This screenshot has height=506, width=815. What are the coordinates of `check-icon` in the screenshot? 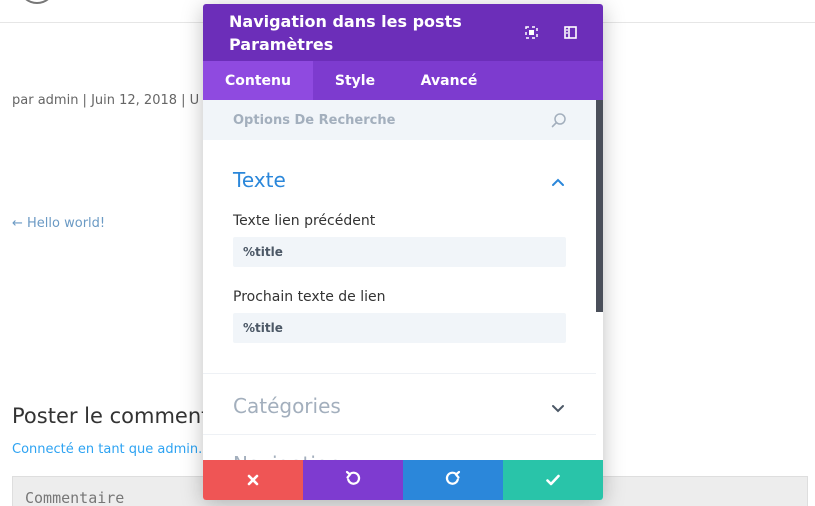 It's located at (553, 480).